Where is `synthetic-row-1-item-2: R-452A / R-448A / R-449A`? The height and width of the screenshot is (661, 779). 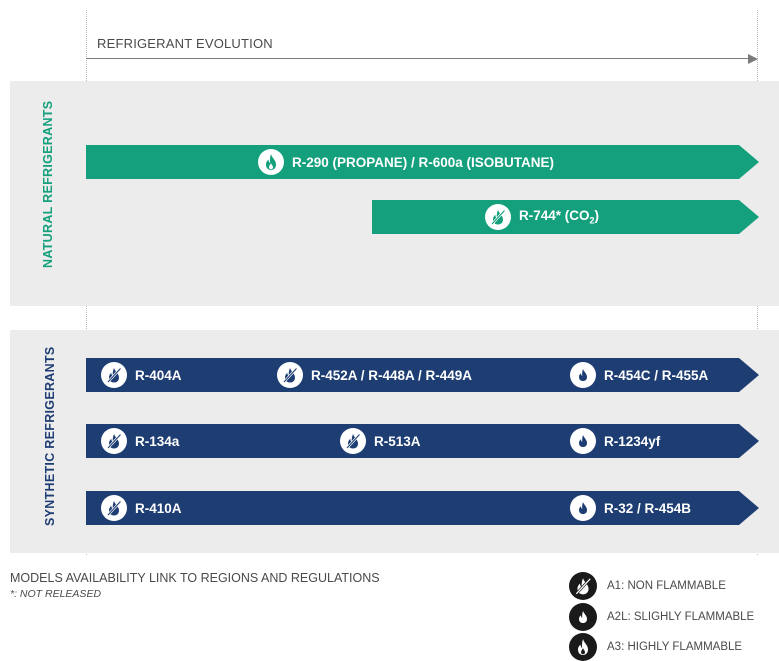
synthetic-row-1-item-2: R-452A / R-448A / R-449A is located at coordinates (374, 375).